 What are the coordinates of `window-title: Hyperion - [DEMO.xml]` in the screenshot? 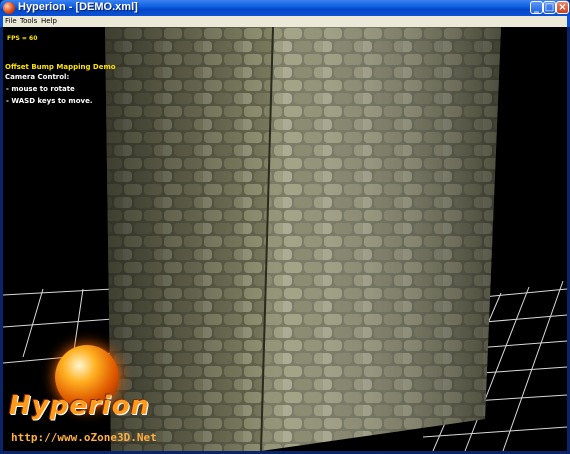 It's located at (78, 7).